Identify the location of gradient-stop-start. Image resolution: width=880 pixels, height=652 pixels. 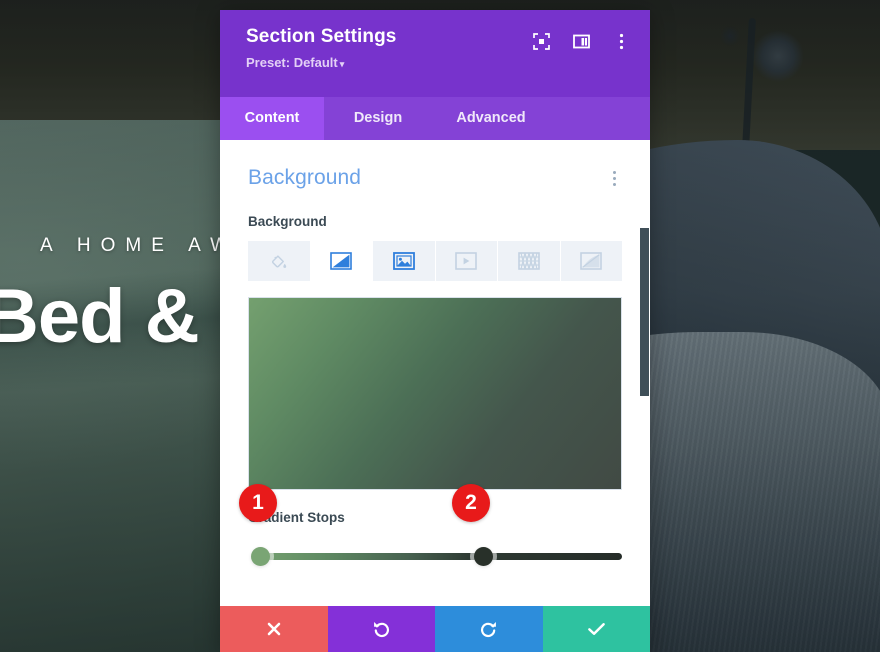
(260, 556).